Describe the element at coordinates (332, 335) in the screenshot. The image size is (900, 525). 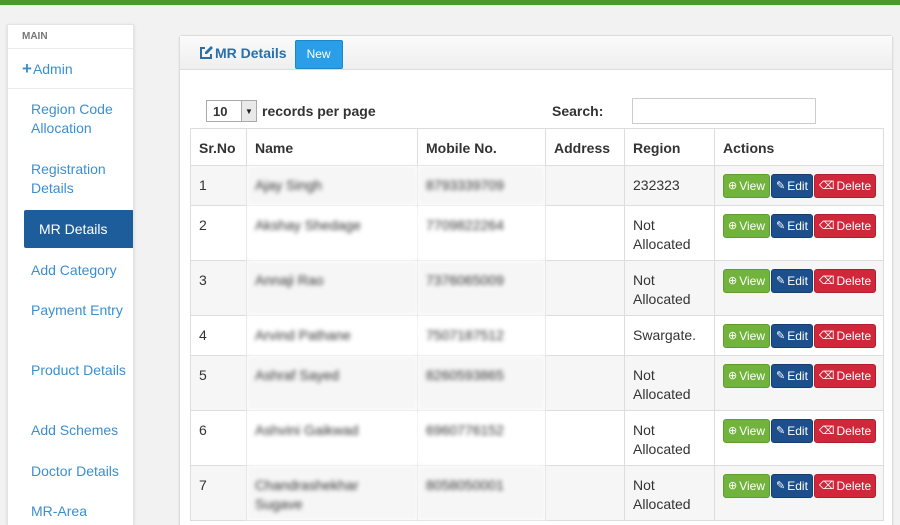
I see `cell-name: Arvind Pathane` at that location.